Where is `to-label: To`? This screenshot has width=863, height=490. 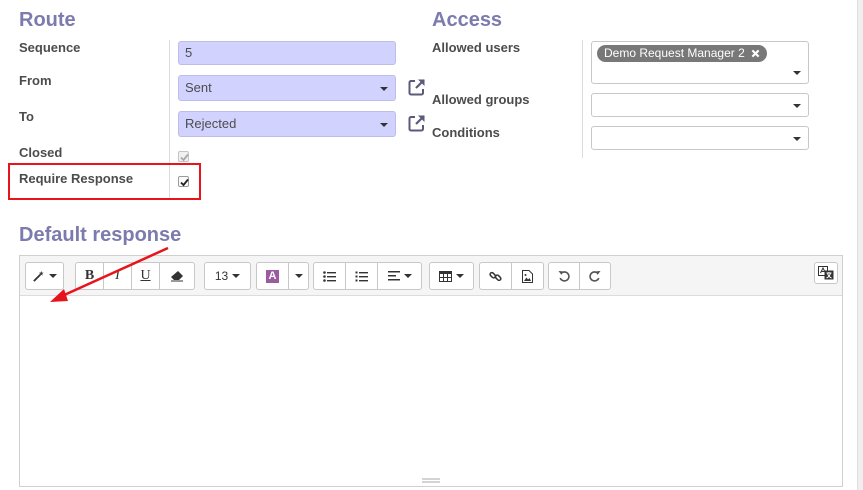 to-label: To is located at coordinates (26, 116).